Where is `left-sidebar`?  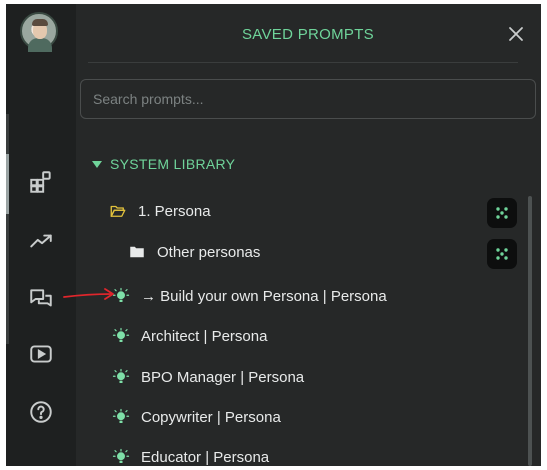 left-sidebar is located at coordinates (41, 235).